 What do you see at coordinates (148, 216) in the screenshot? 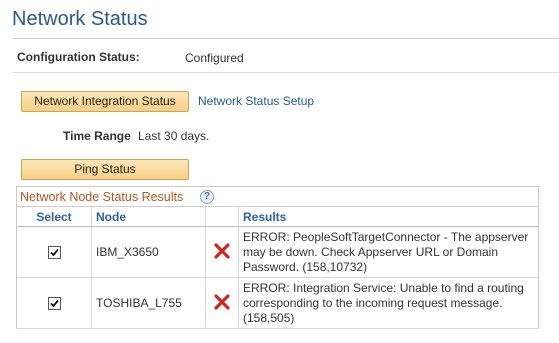
I see `column-header-node: Node` at bounding box center [148, 216].